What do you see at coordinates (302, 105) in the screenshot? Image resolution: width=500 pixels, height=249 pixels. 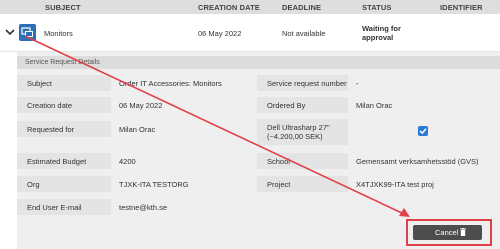 I see `field-label-ordered-by: Ordered By` at bounding box center [302, 105].